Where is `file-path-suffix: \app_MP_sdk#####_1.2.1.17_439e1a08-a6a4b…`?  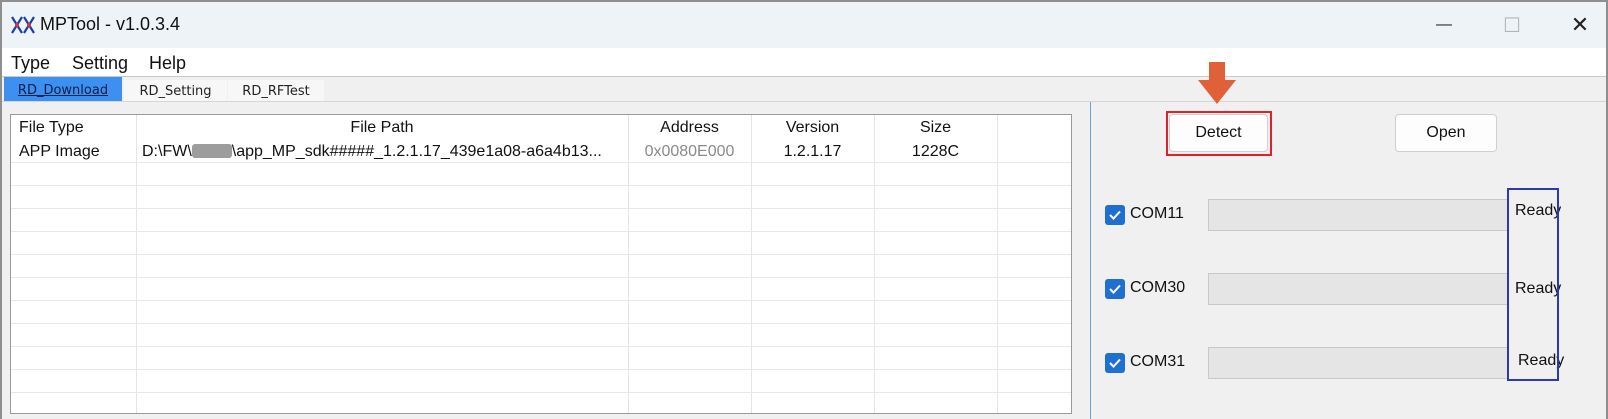 file-path-suffix: \app_MP_sdk#####_1.2.1.17_439e1a08-a6a4b… is located at coordinates (416, 151).